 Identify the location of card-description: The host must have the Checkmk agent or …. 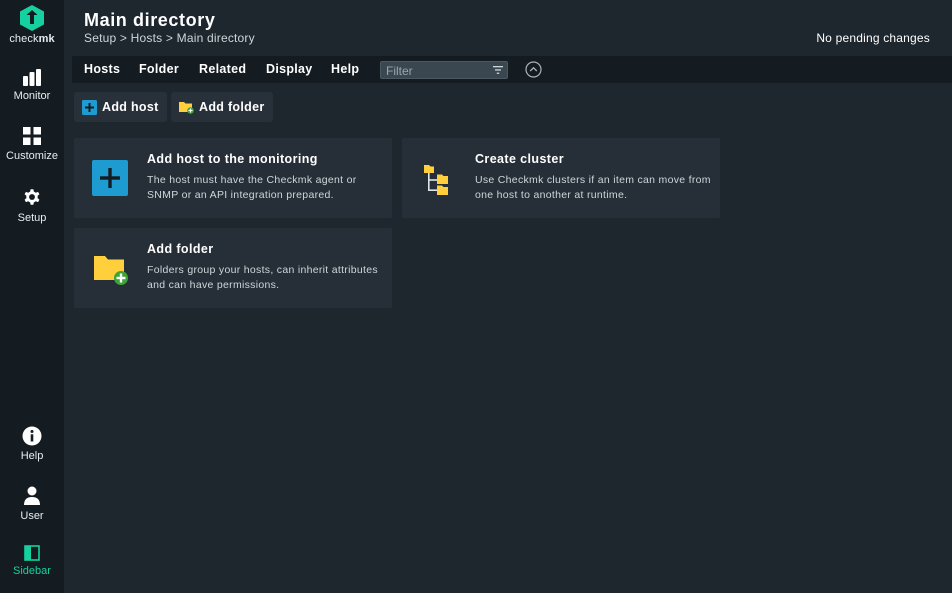
(252, 187).